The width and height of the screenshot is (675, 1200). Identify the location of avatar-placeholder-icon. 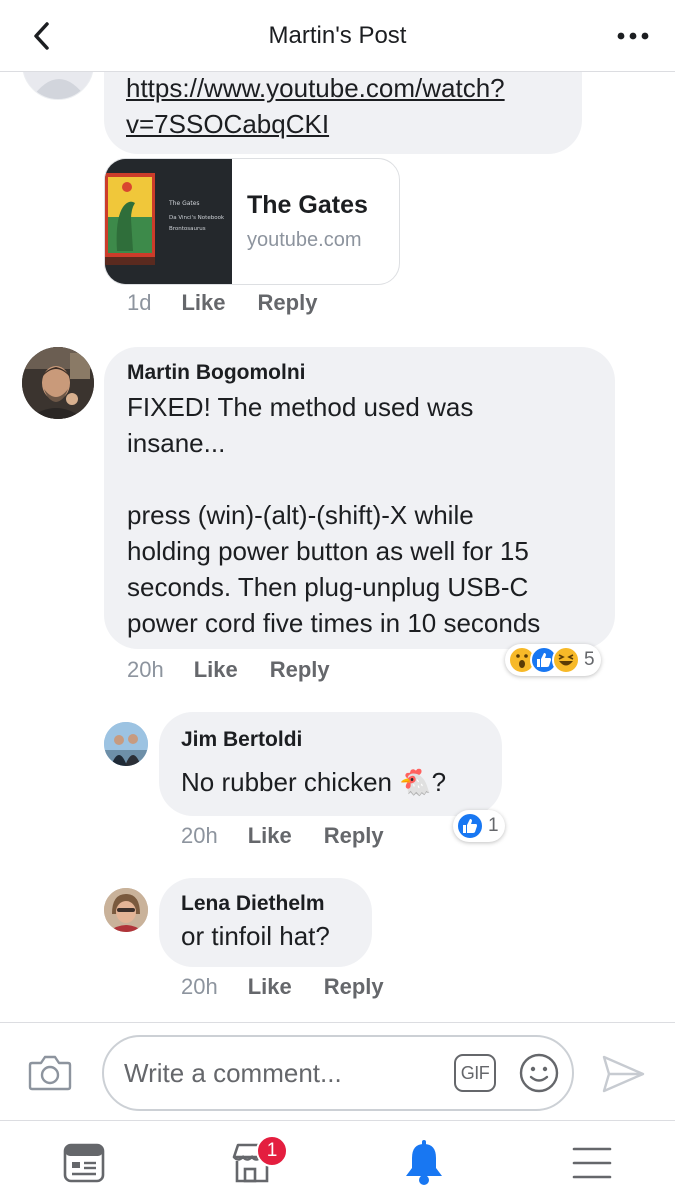
(59, 89).